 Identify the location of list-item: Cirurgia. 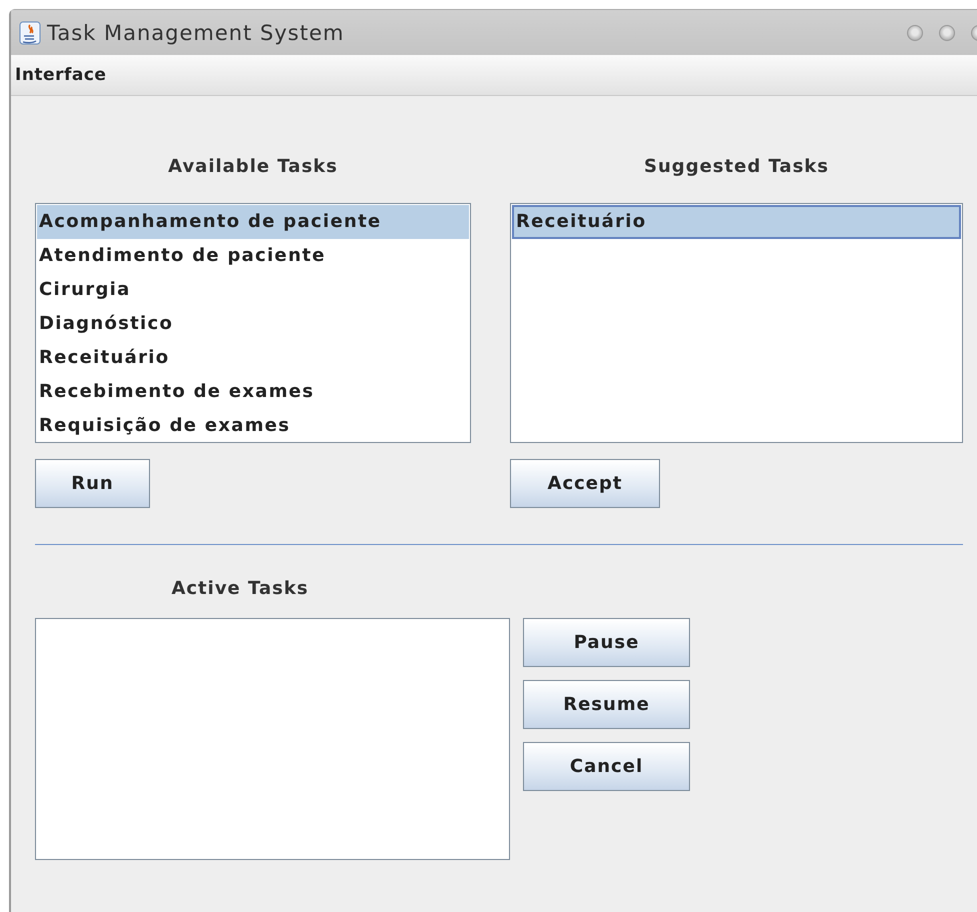
(253, 290).